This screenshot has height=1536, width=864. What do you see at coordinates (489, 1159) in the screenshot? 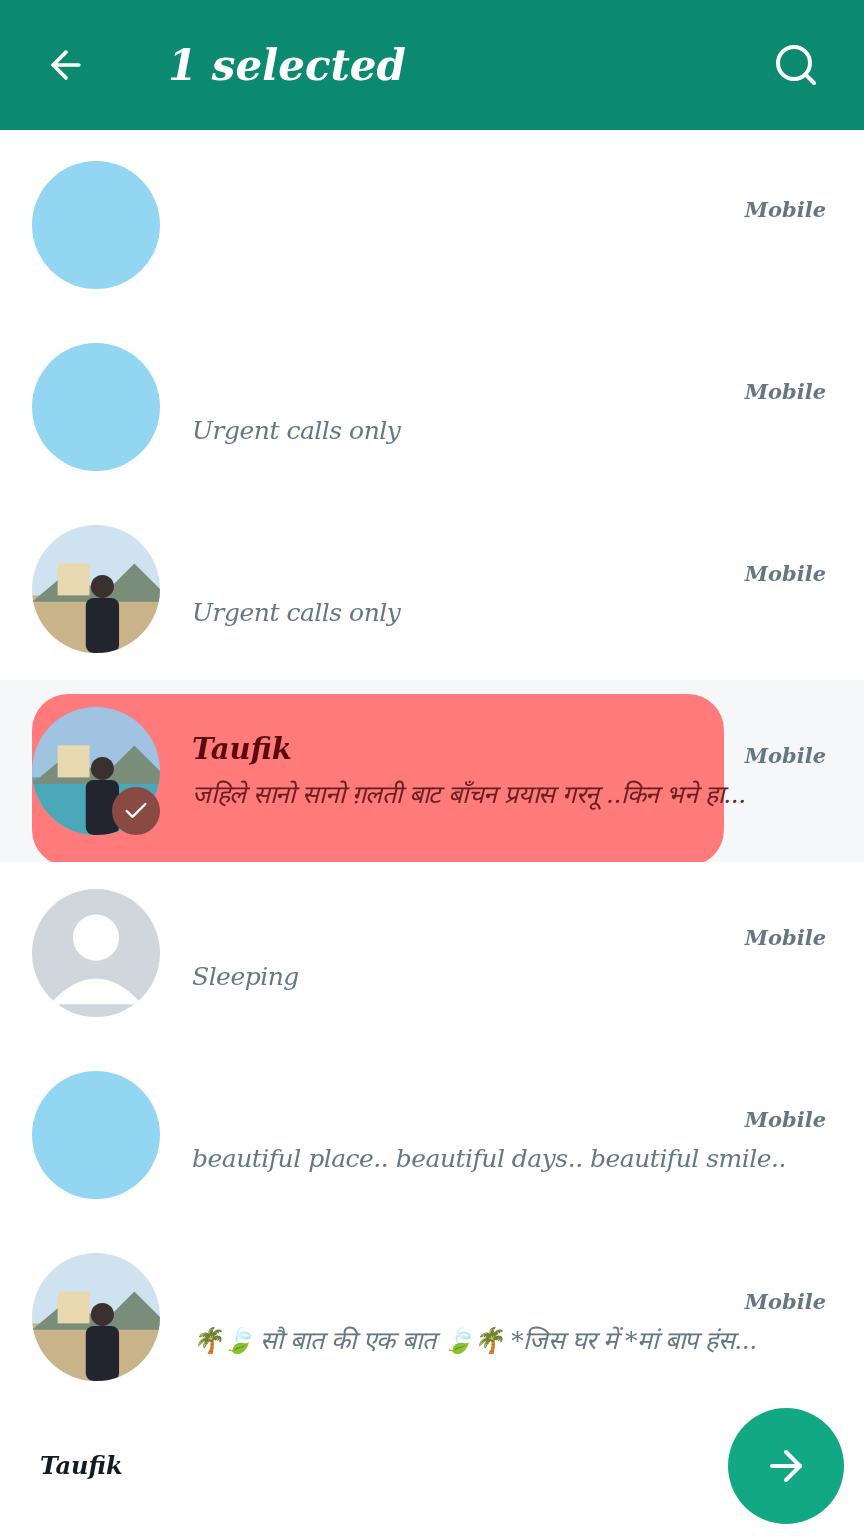
I see `contact-status: beautiful place.. beautiful days.. beautiful smile..` at bounding box center [489, 1159].